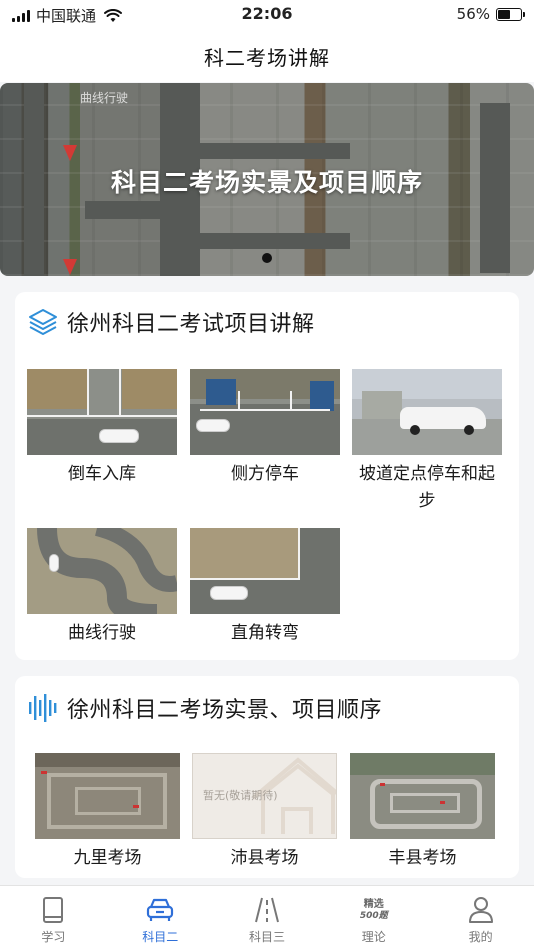 The image size is (534, 950). Describe the element at coordinates (267, 258) in the screenshot. I see `carousel-indicator-dot` at that location.